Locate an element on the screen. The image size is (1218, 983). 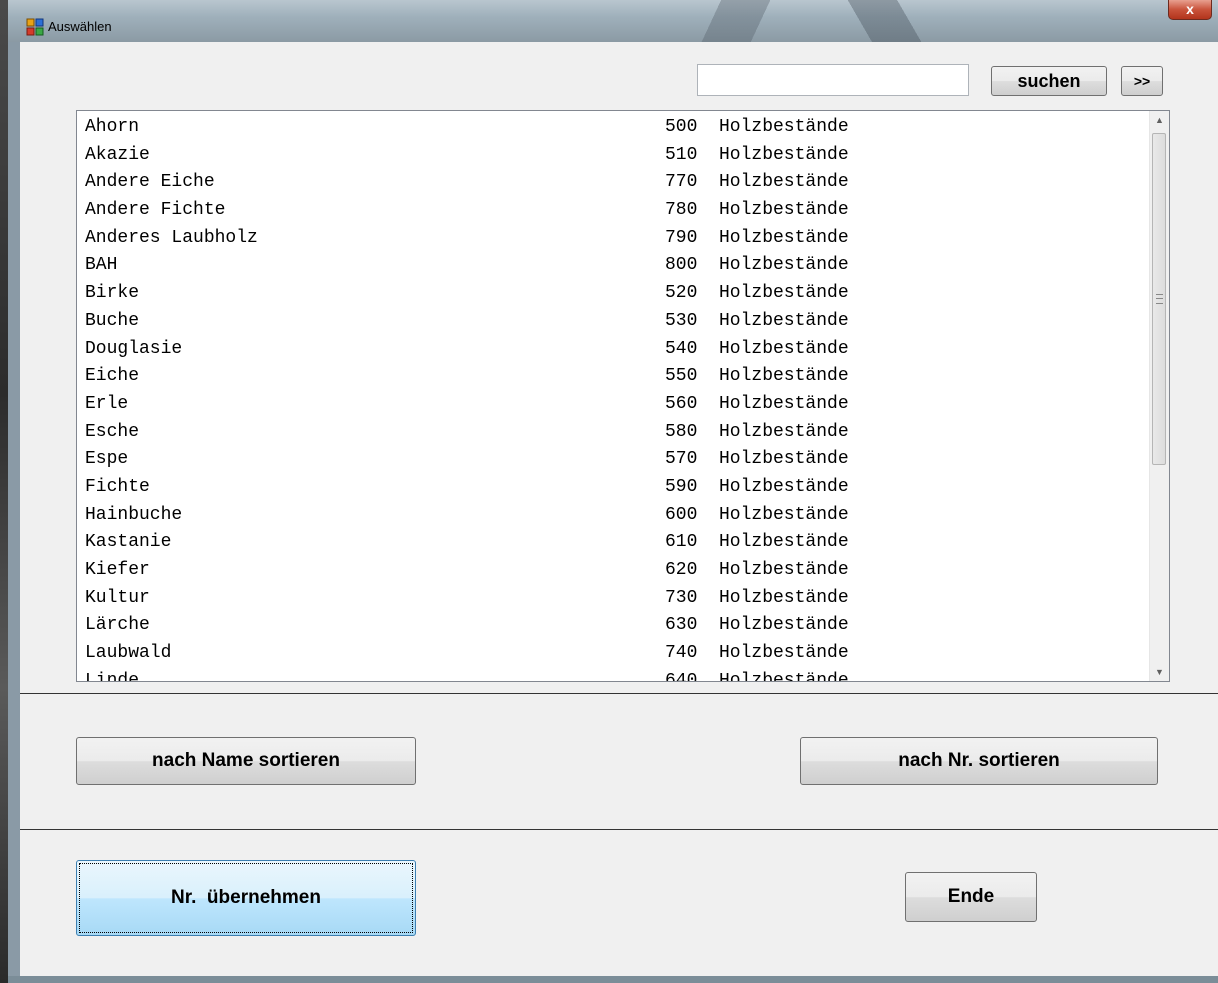
item-name: Ahorn is located at coordinates (112, 127).